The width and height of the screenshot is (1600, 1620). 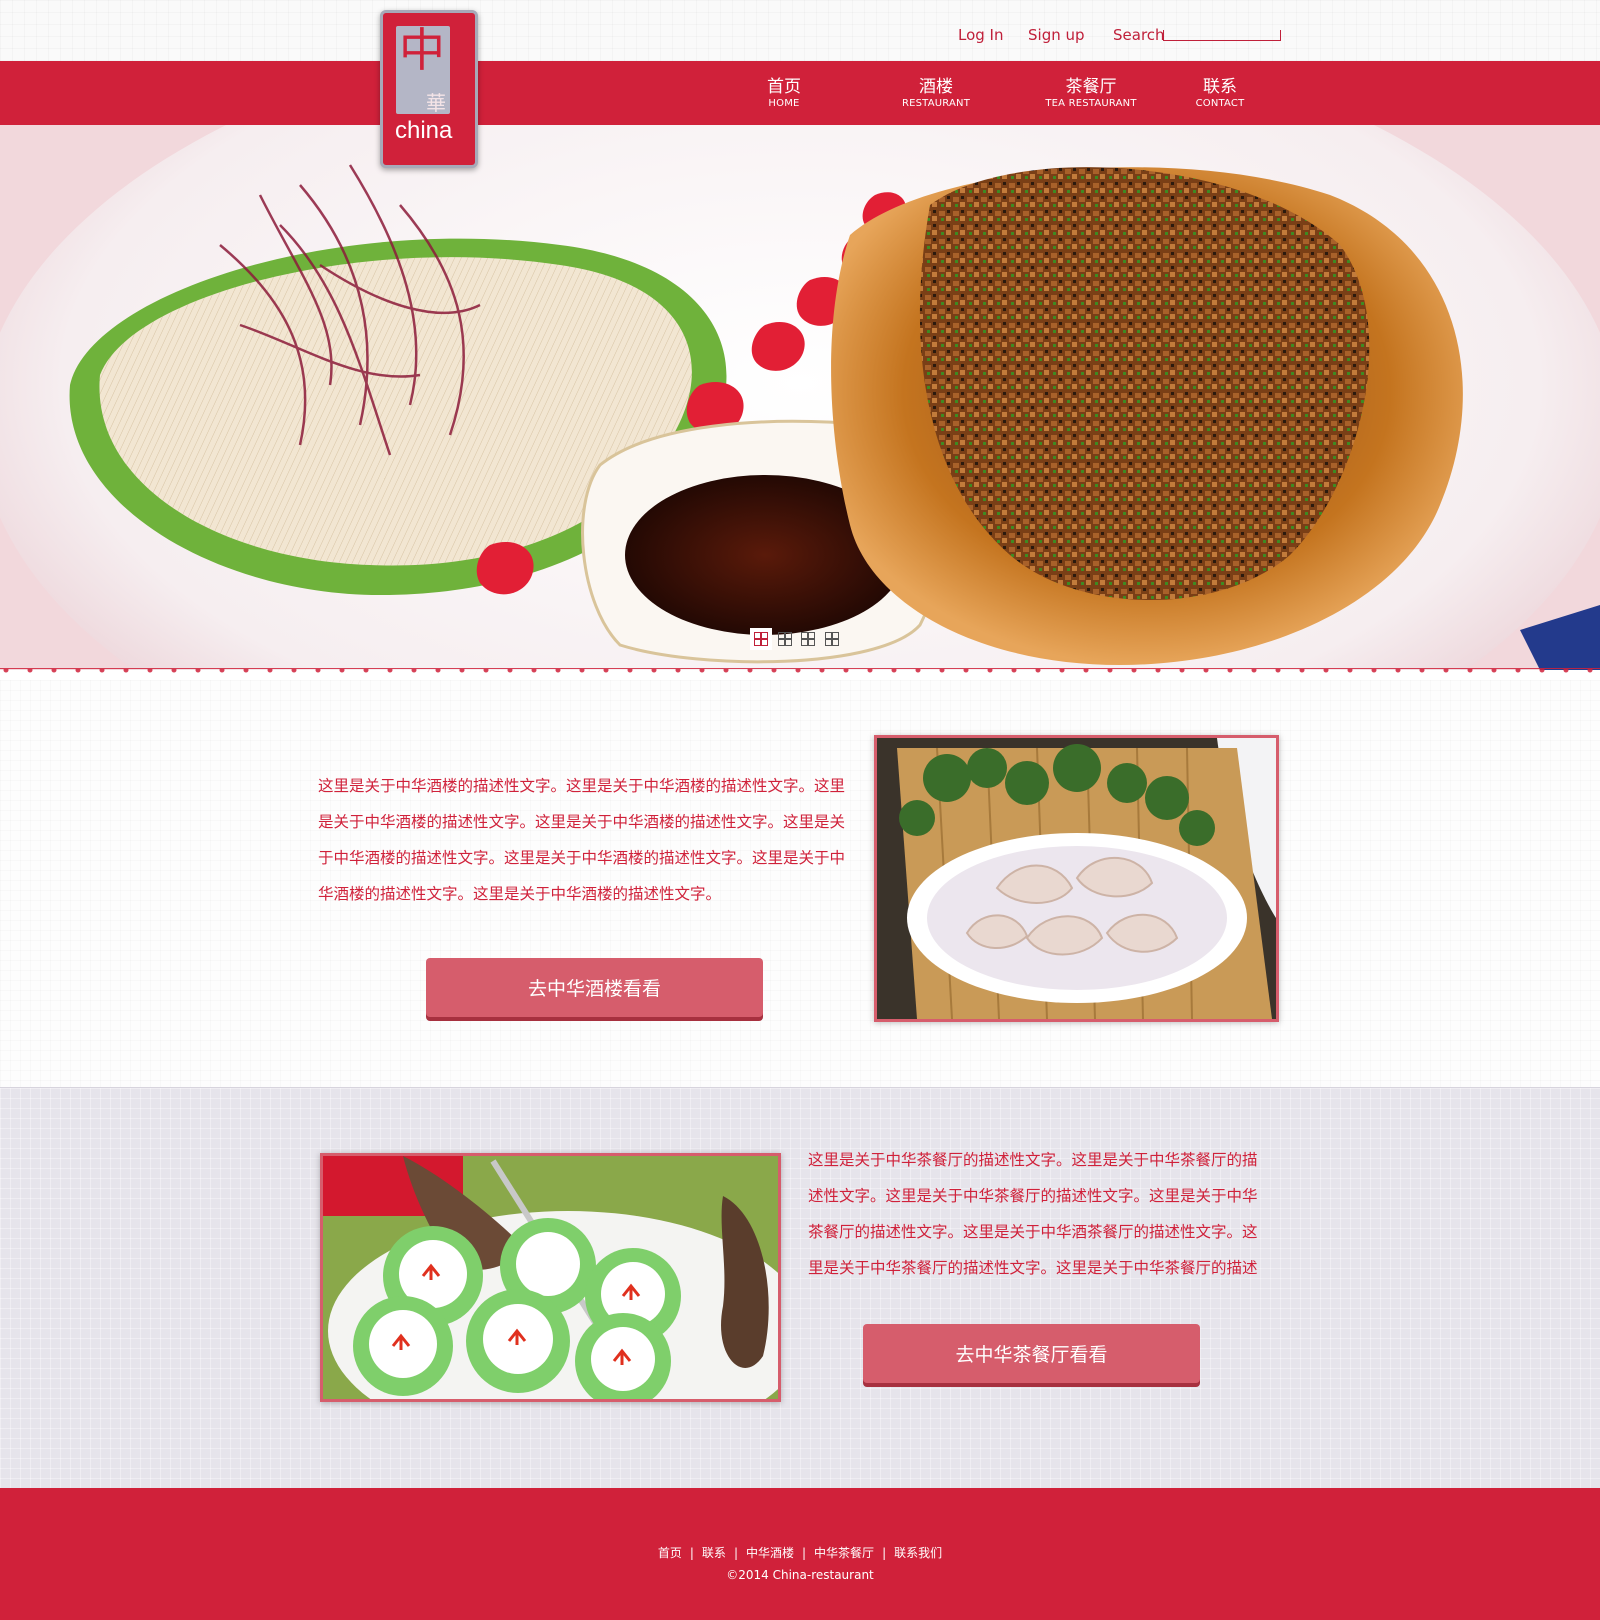 What do you see at coordinates (784, 87) in the screenshot?
I see `nav-label-zh: 首页` at bounding box center [784, 87].